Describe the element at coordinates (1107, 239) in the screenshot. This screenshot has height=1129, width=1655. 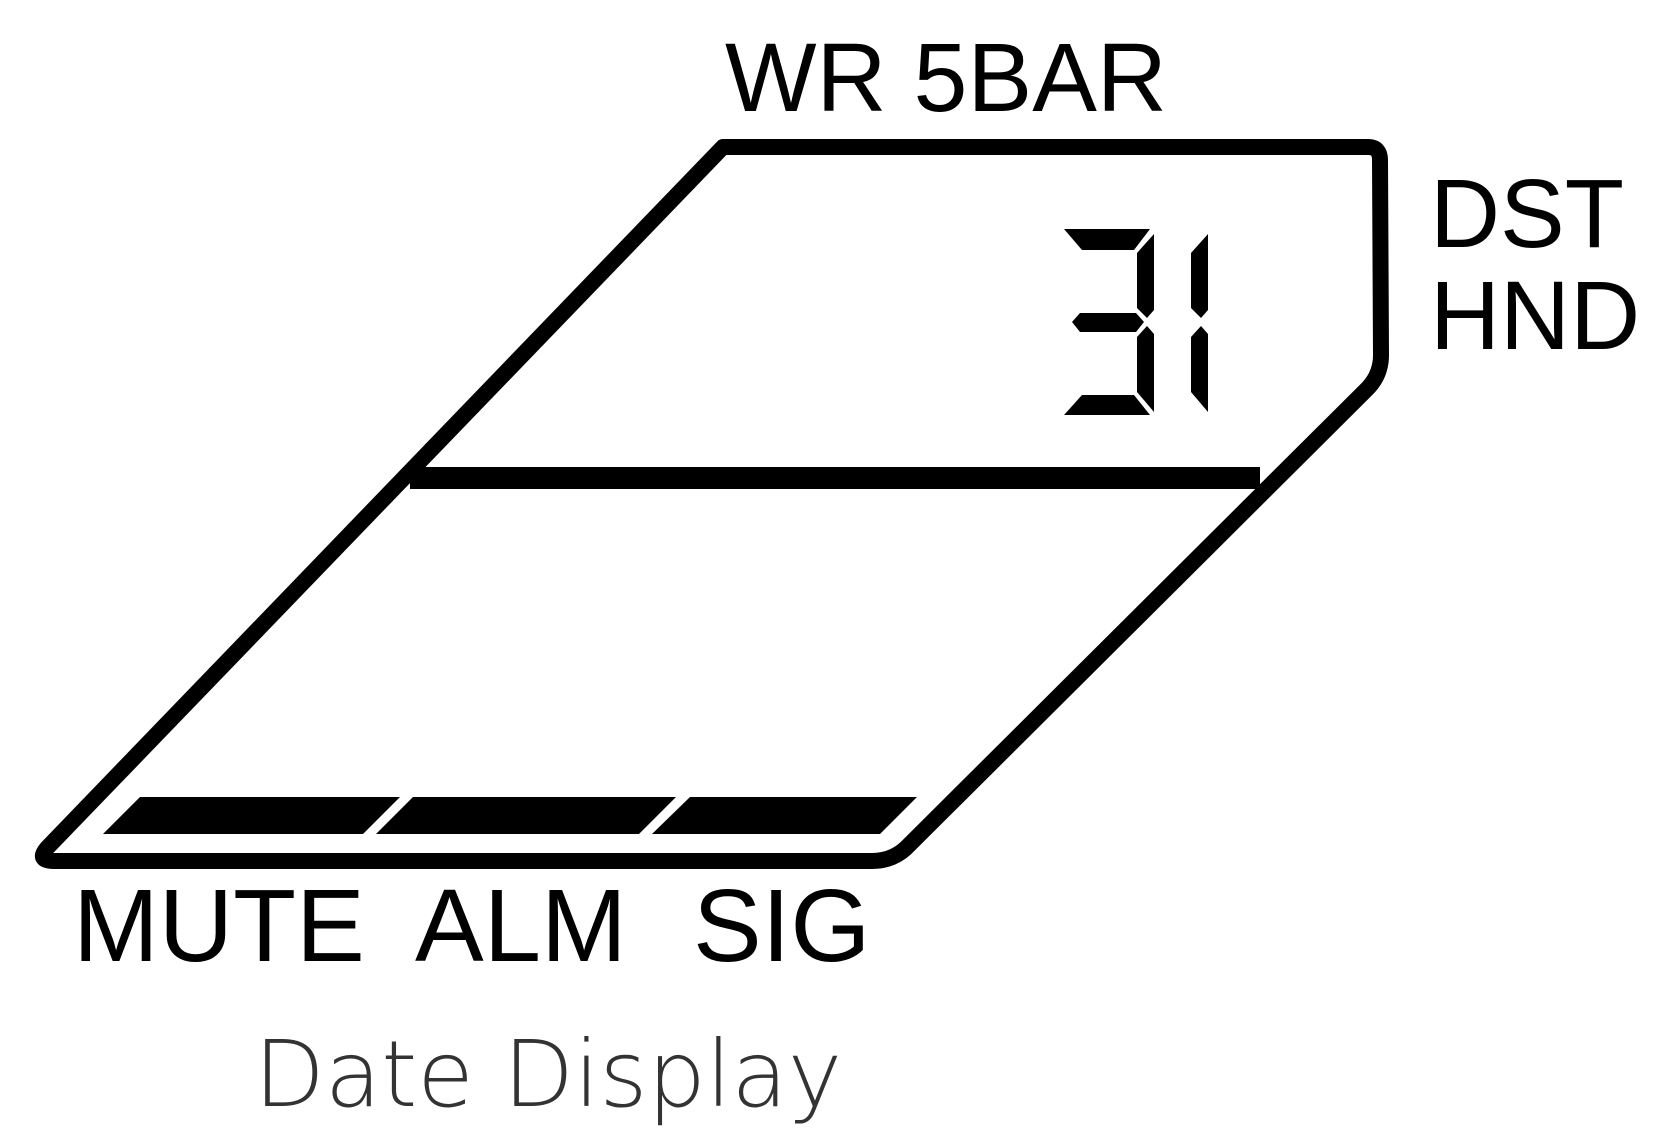
I see `segment-a` at that location.